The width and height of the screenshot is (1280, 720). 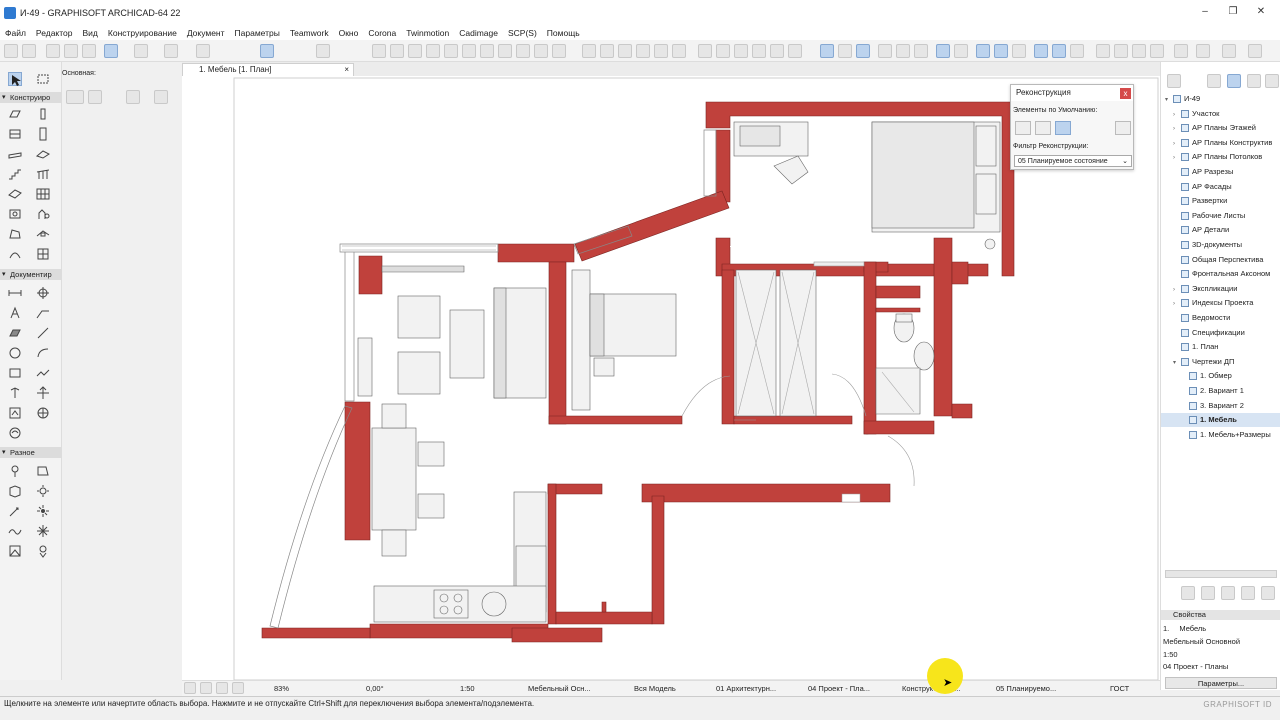 What do you see at coordinates (433, 51) in the screenshot?
I see `fillet-icon` at bounding box center [433, 51].